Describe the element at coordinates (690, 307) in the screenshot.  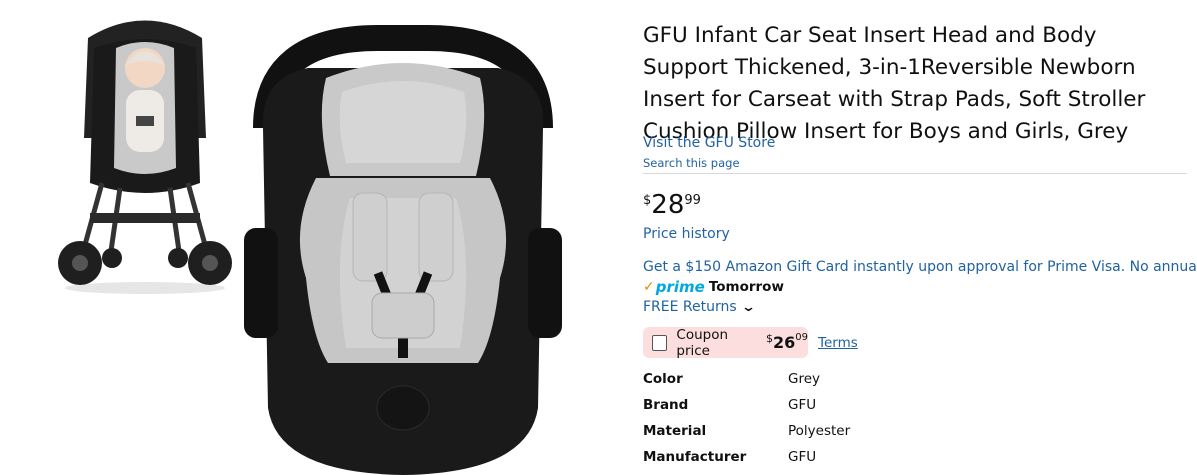
I see `free-returns-label: FREE Returns` at that location.